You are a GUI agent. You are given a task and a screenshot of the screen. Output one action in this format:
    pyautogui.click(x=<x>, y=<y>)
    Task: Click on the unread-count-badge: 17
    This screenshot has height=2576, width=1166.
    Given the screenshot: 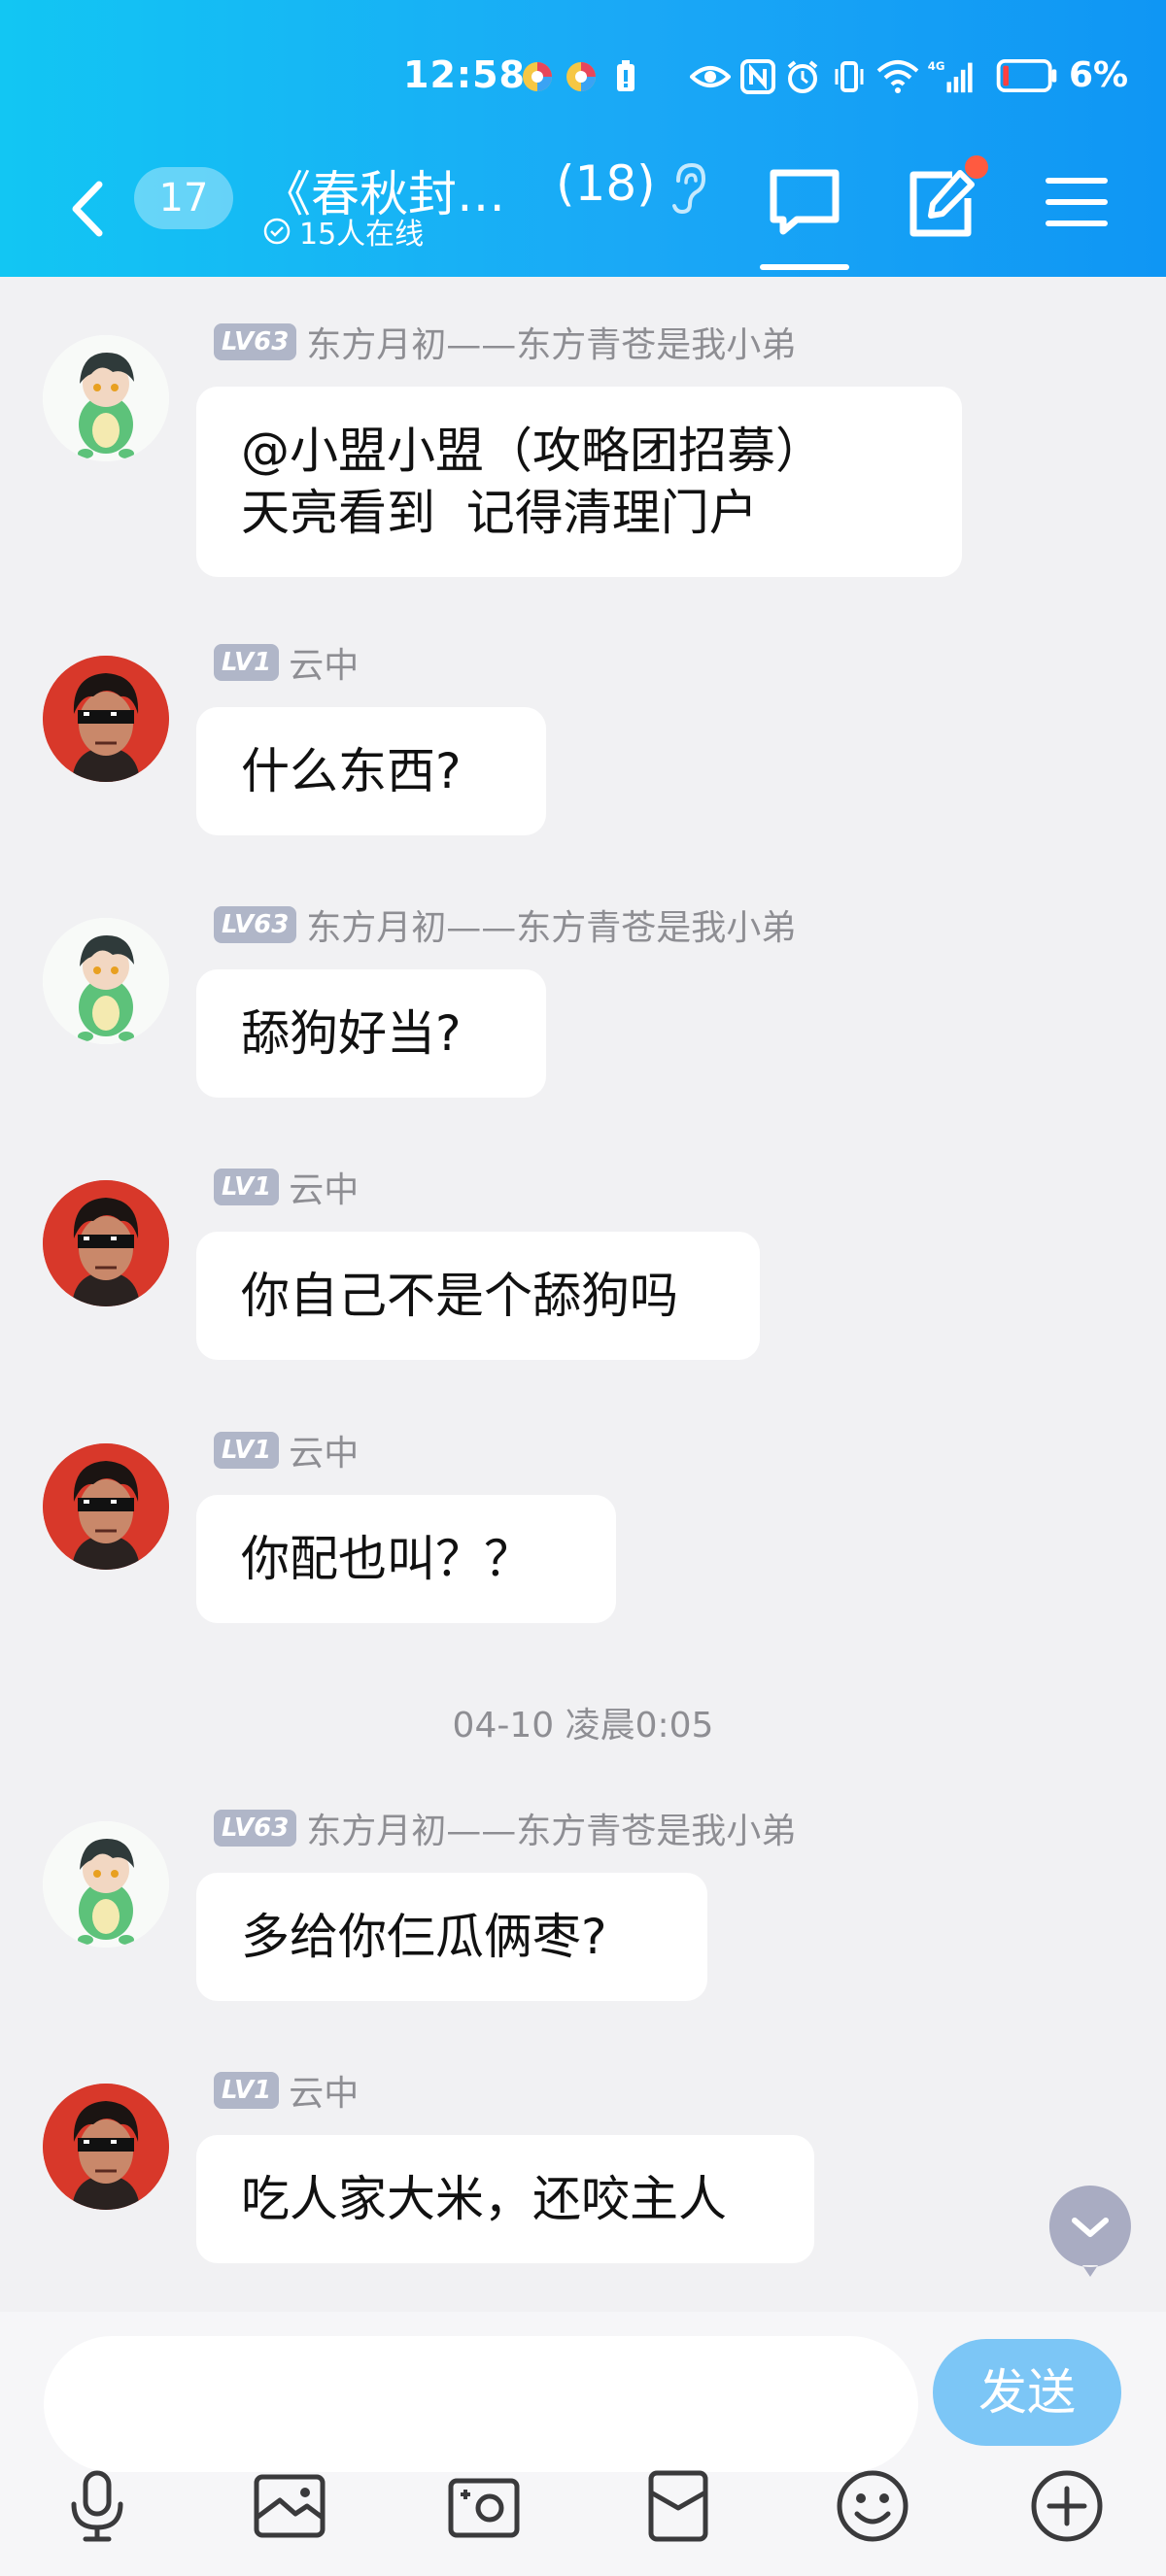 What is the action you would take?
    pyautogui.click(x=183, y=198)
    